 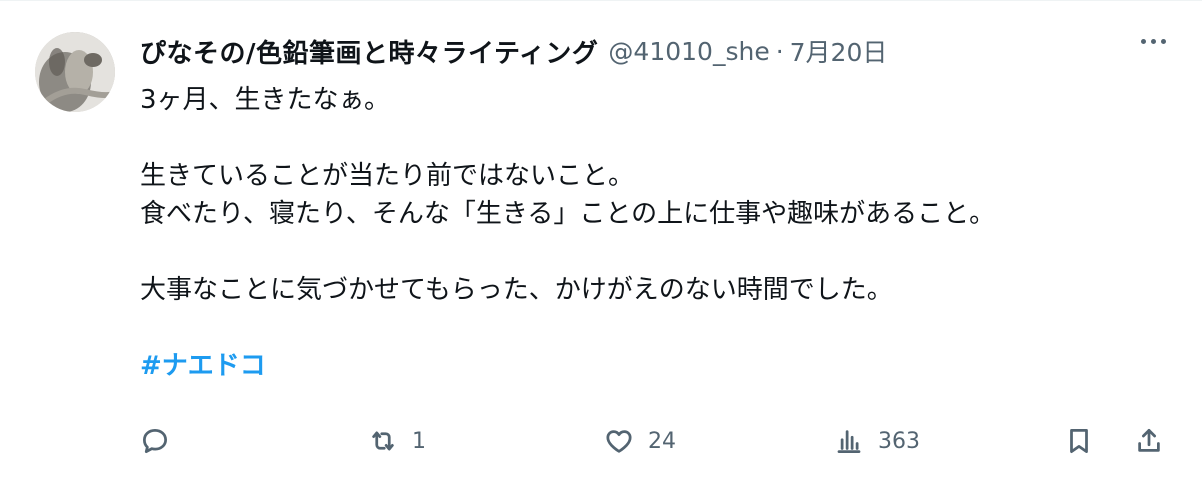 What do you see at coordinates (265, 100) in the screenshot?
I see `tweet-line: 3ヶ月、生きたなぁ。` at bounding box center [265, 100].